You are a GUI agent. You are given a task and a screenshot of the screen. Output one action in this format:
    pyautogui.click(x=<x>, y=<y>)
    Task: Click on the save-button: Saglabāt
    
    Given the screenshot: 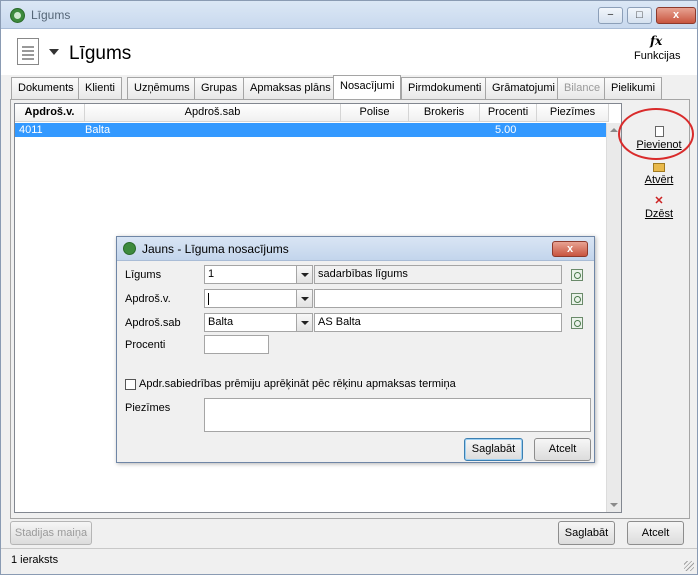 What is the action you would take?
    pyautogui.click(x=586, y=533)
    